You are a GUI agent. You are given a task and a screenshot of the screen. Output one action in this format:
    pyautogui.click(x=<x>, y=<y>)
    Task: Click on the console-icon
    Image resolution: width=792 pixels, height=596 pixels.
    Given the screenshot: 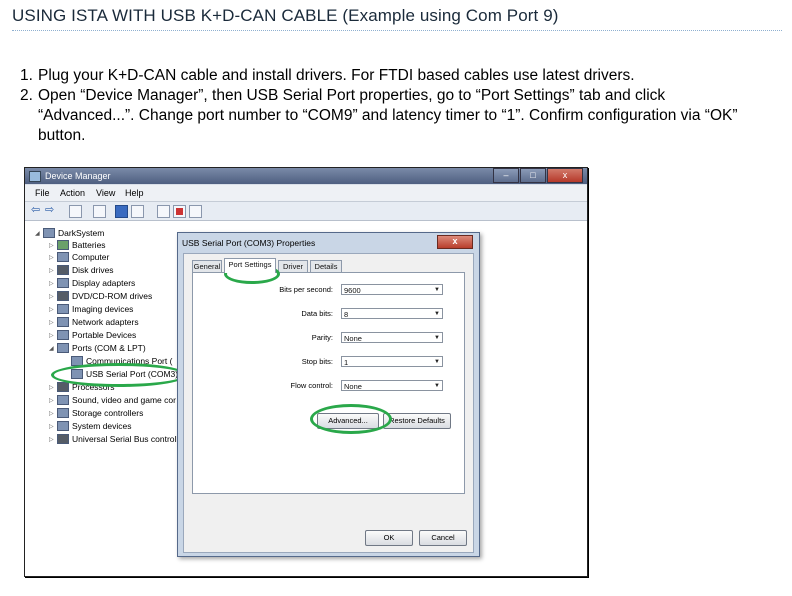 What is the action you would take?
    pyautogui.click(x=99, y=211)
    